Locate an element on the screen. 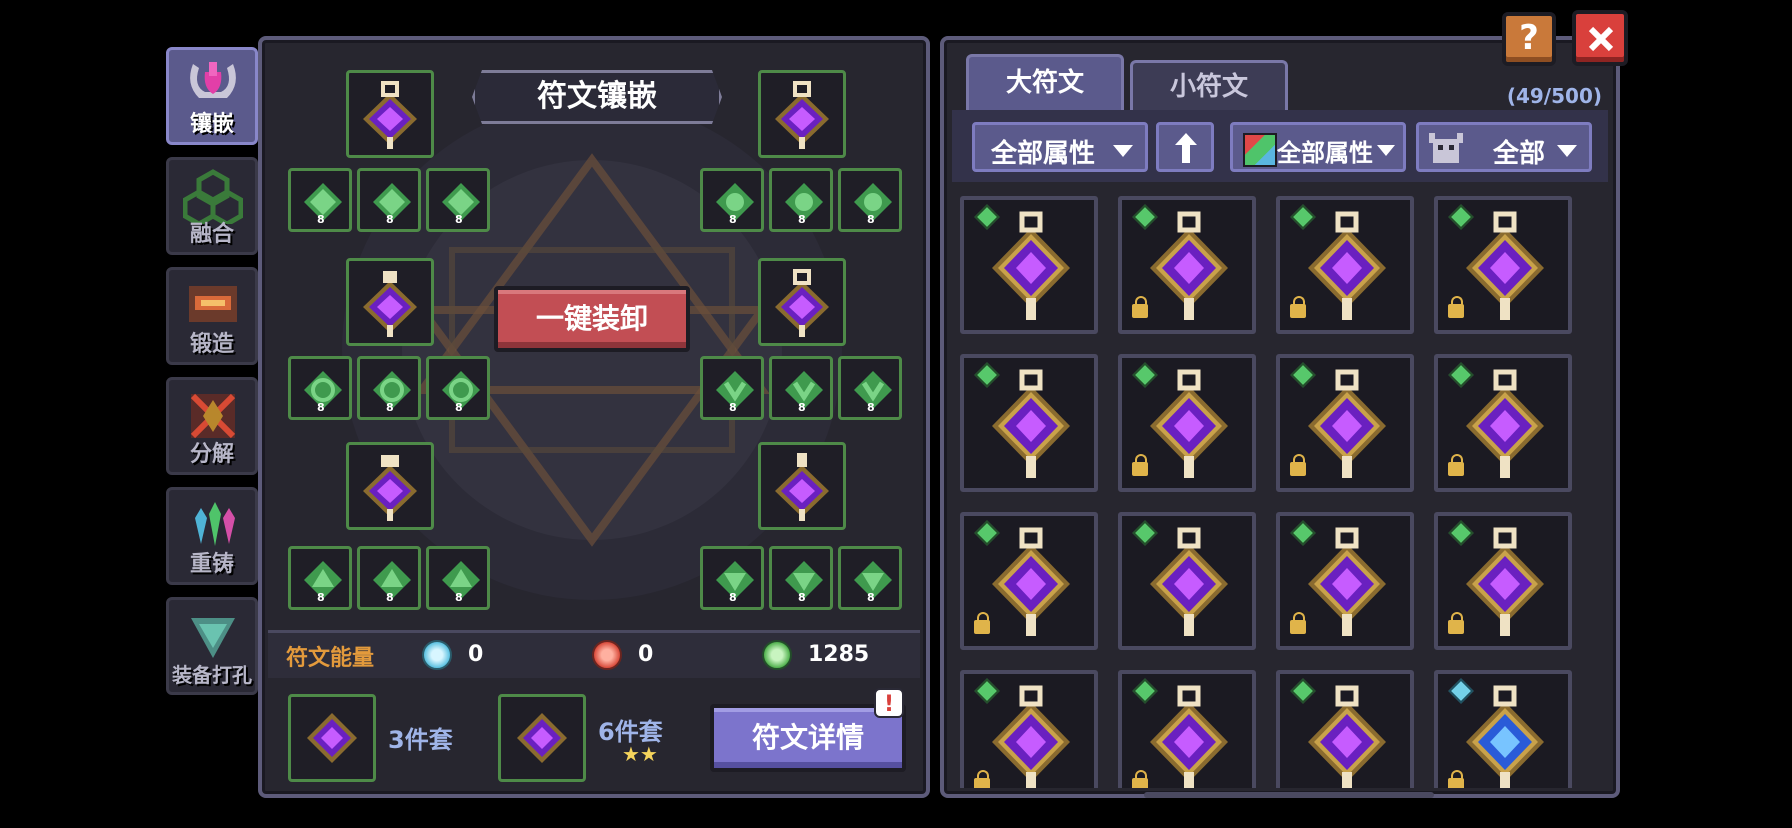 The width and height of the screenshot is (1792, 828). side-tab-label: 分解 is located at coordinates (211, 454).